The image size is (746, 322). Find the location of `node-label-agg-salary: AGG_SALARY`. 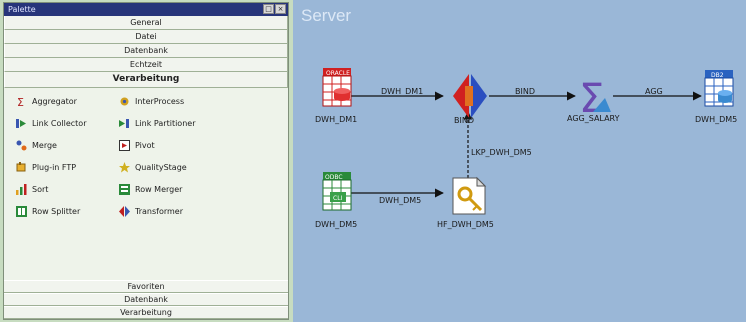

node-label-agg-salary: AGG_SALARY is located at coordinates (593, 118).